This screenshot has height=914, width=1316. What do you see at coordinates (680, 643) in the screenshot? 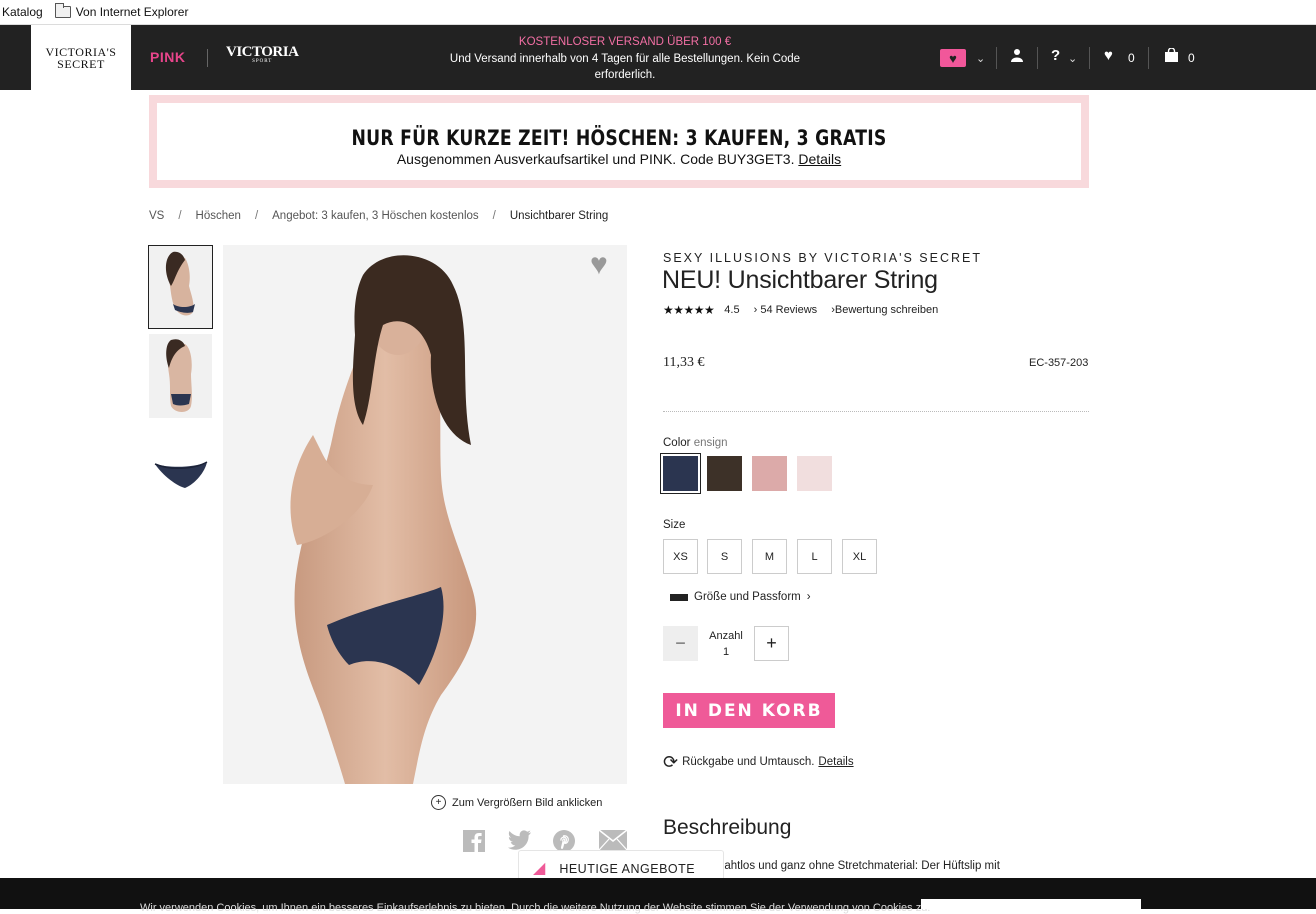
I see `quantity-decrease-button: −` at bounding box center [680, 643].